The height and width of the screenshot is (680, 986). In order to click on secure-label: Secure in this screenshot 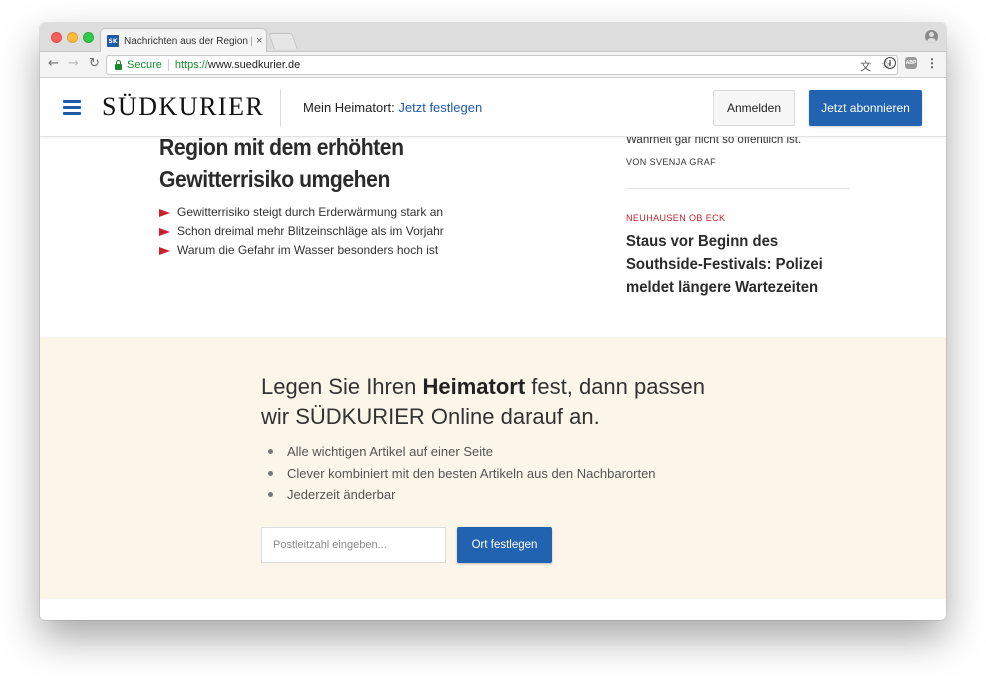, I will do `click(144, 65)`.